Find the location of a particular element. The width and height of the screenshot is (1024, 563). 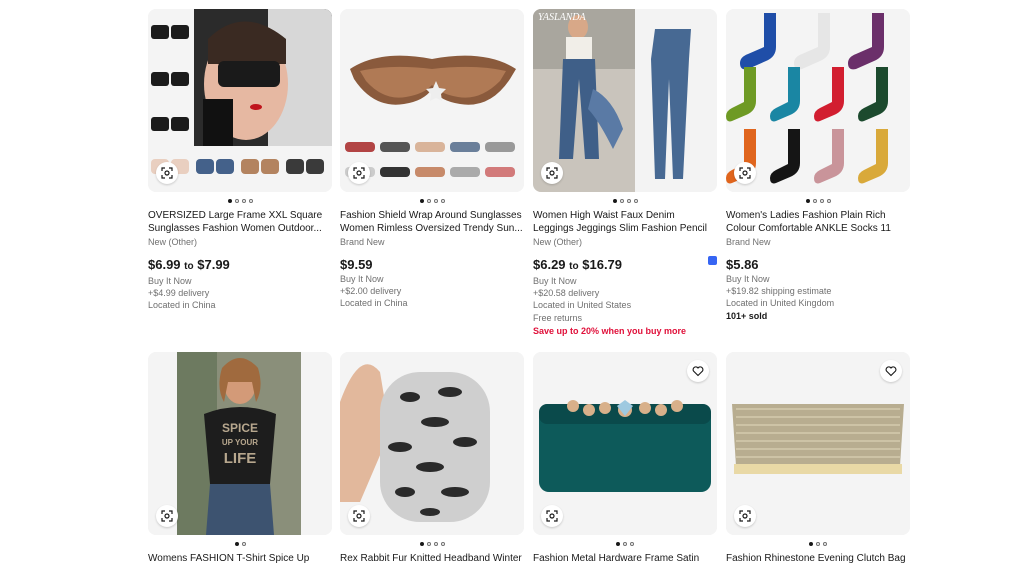

listing-price: $6.29 to $16.79 is located at coordinates (578, 264).